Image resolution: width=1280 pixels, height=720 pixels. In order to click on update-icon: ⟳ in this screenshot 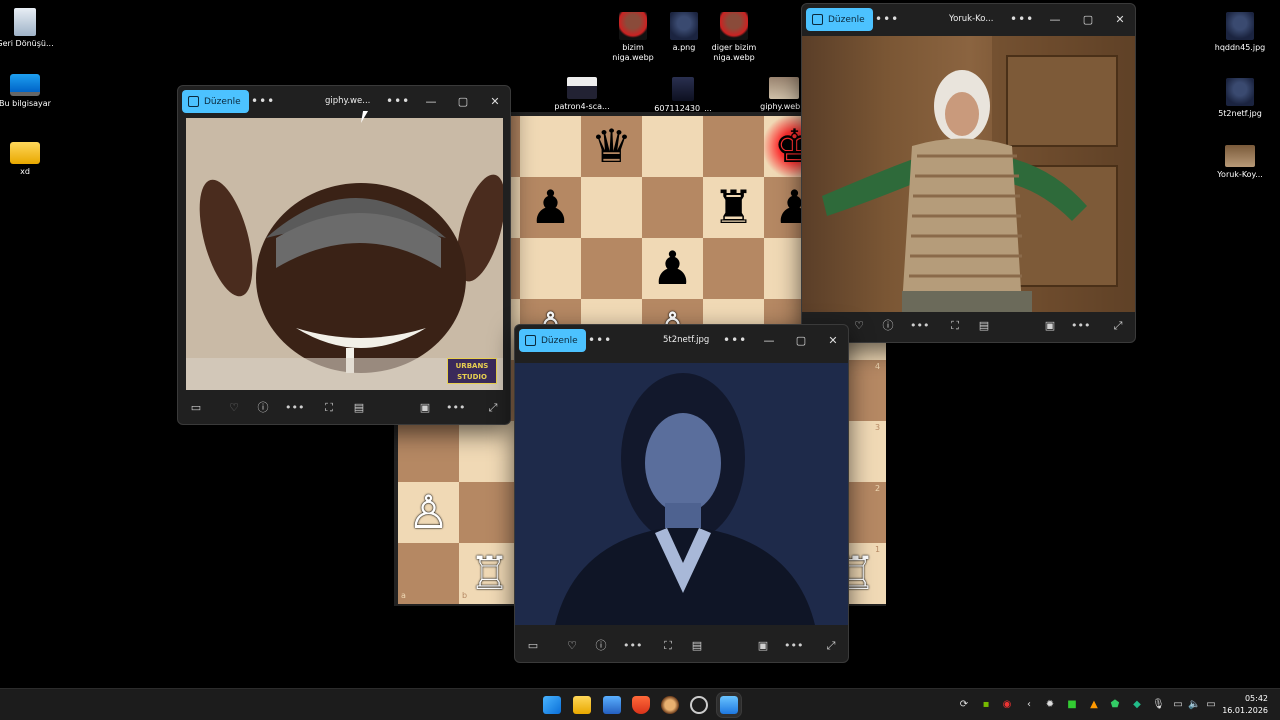, I will do `click(964, 705)`.